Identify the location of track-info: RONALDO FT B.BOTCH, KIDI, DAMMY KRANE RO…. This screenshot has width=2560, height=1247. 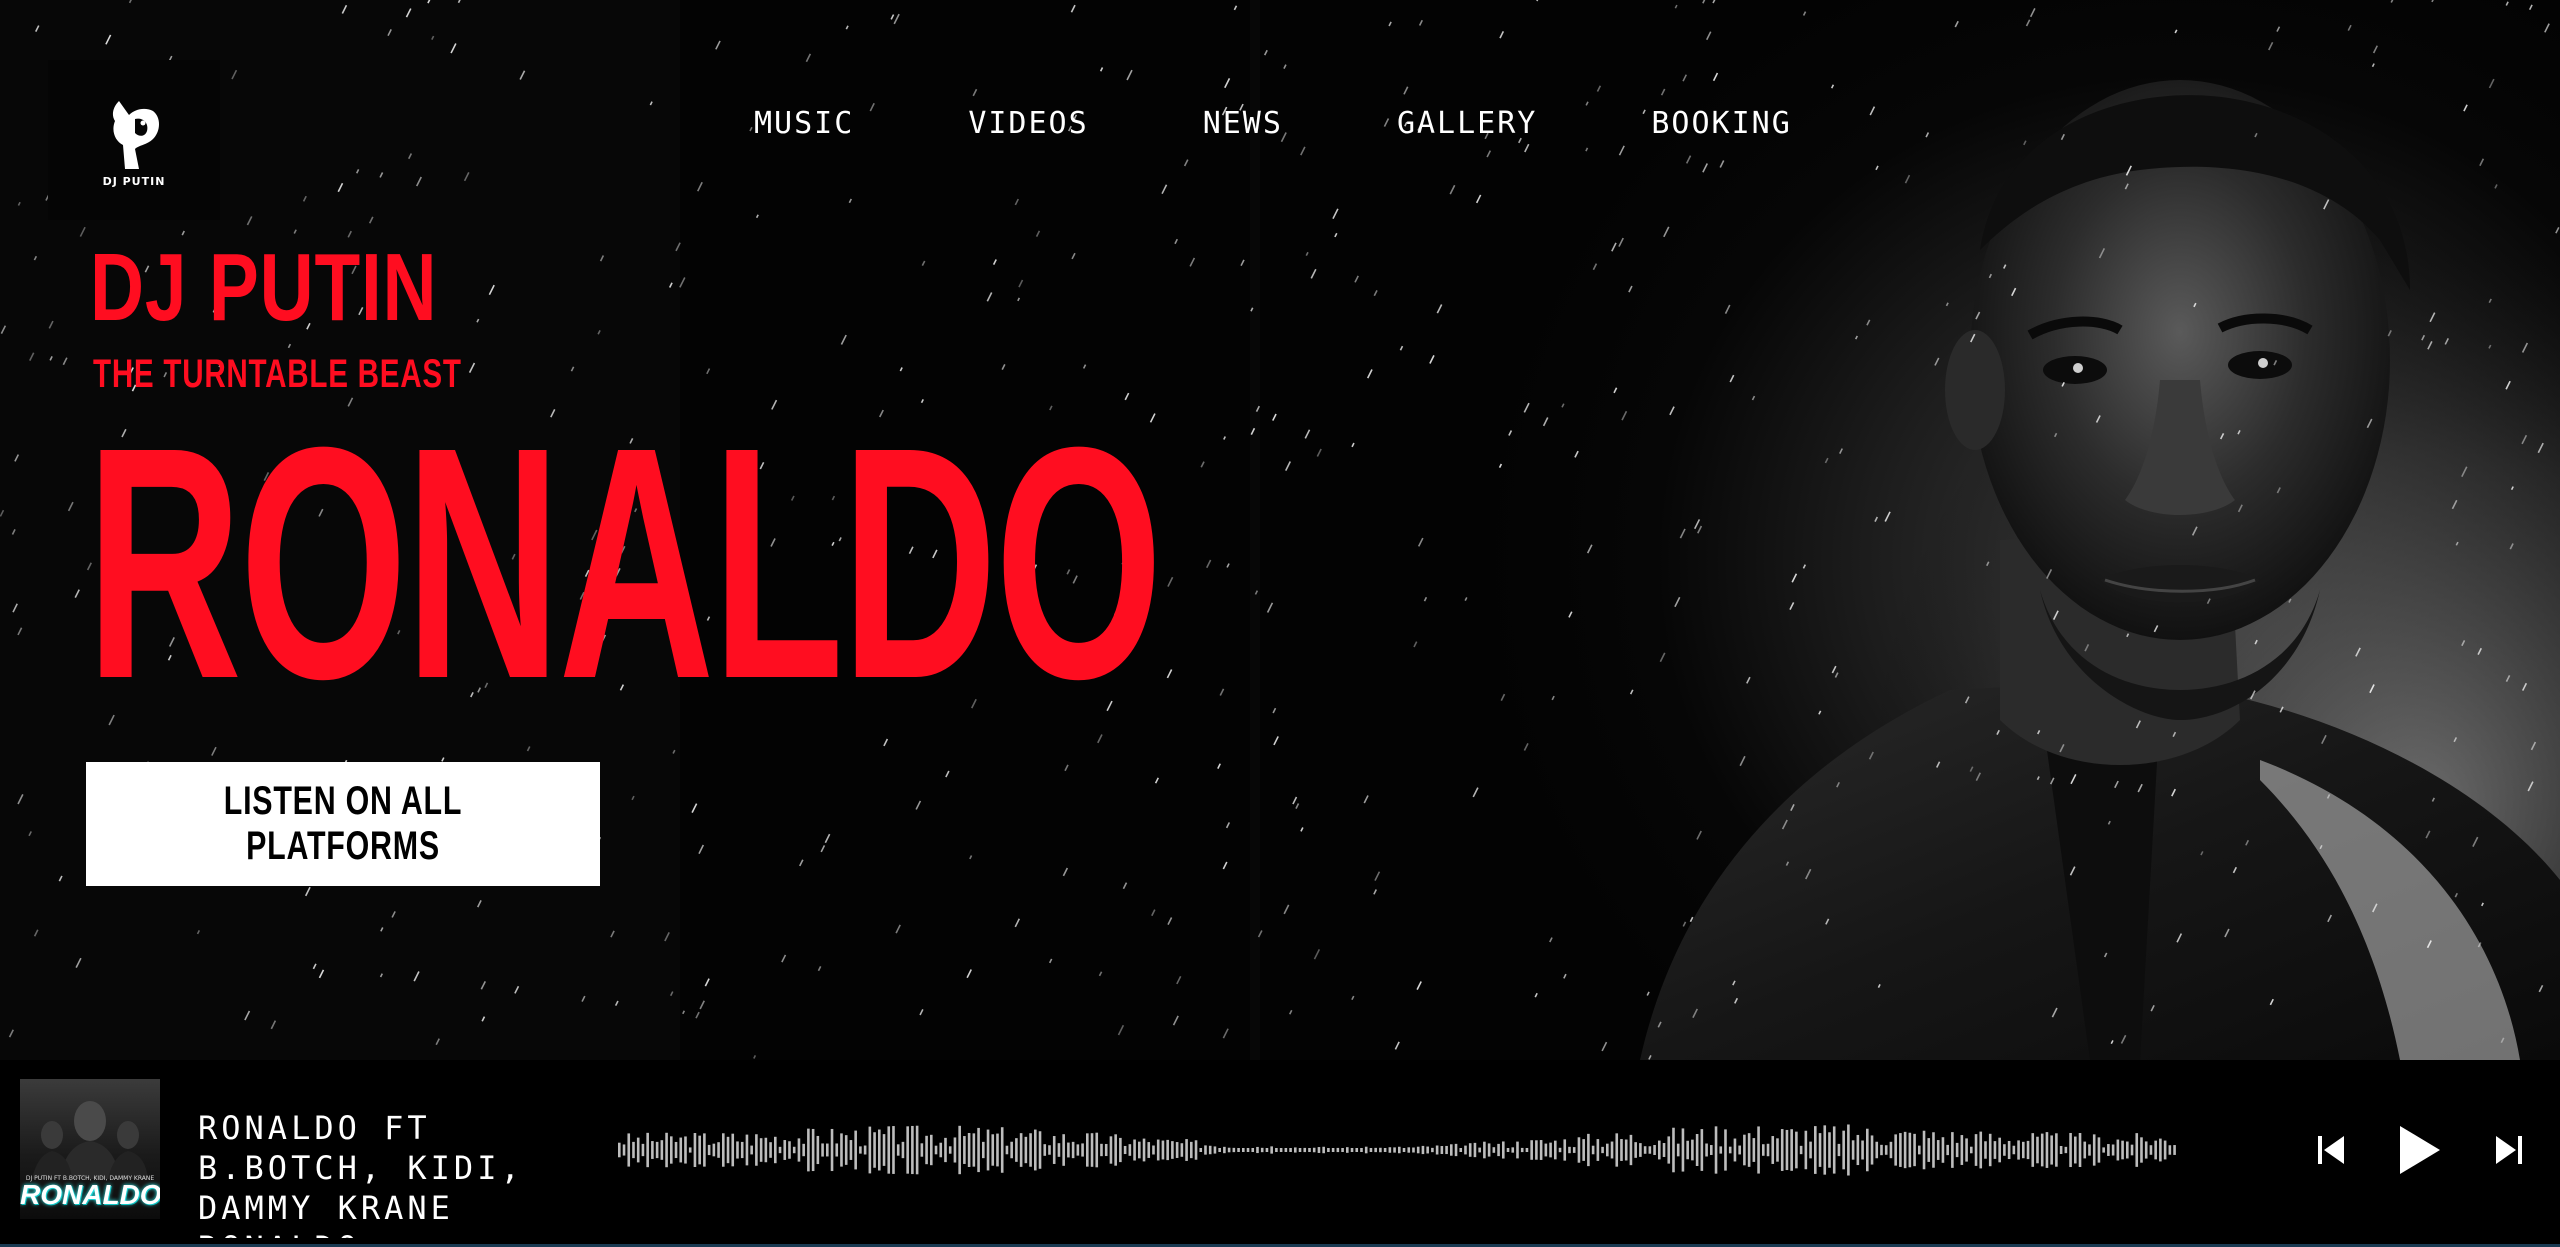
(388, 1173).